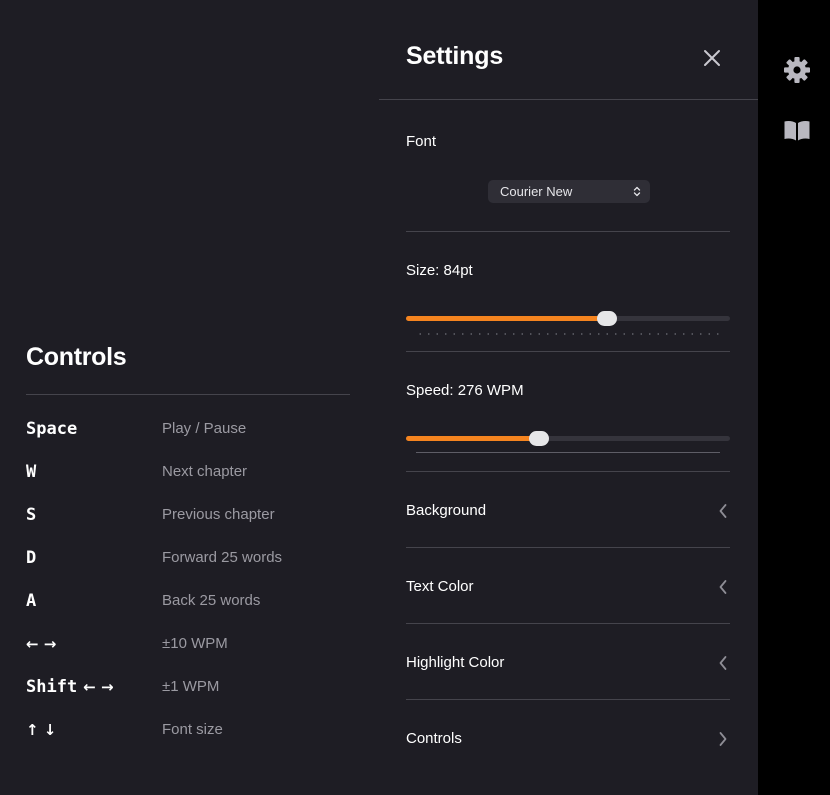 This screenshot has height=795, width=830. What do you see at coordinates (446, 510) in the screenshot?
I see `background-label: Background` at bounding box center [446, 510].